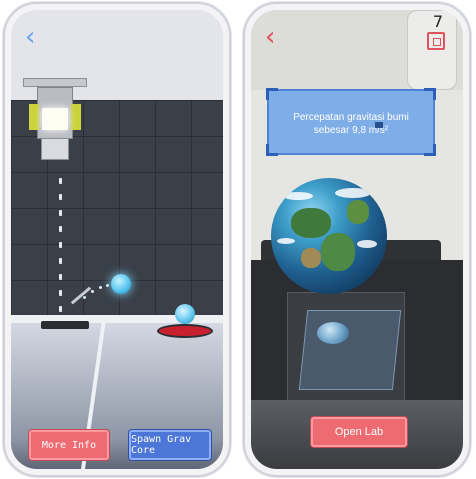 The height and width of the screenshot is (479, 476). I want to click on more-info-button: More Info, so click(69, 445).